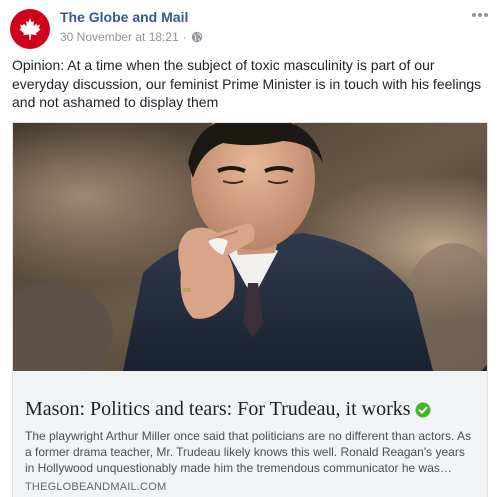  I want to click on post-timestamp: 30 November at 18:21, so click(119, 37).